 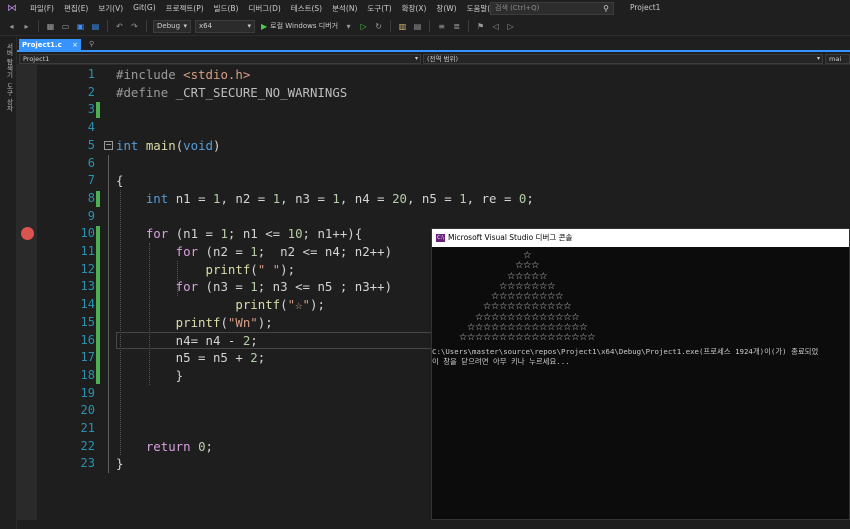 What do you see at coordinates (11, 26) in the screenshot?
I see `back-icon: ◂` at bounding box center [11, 26].